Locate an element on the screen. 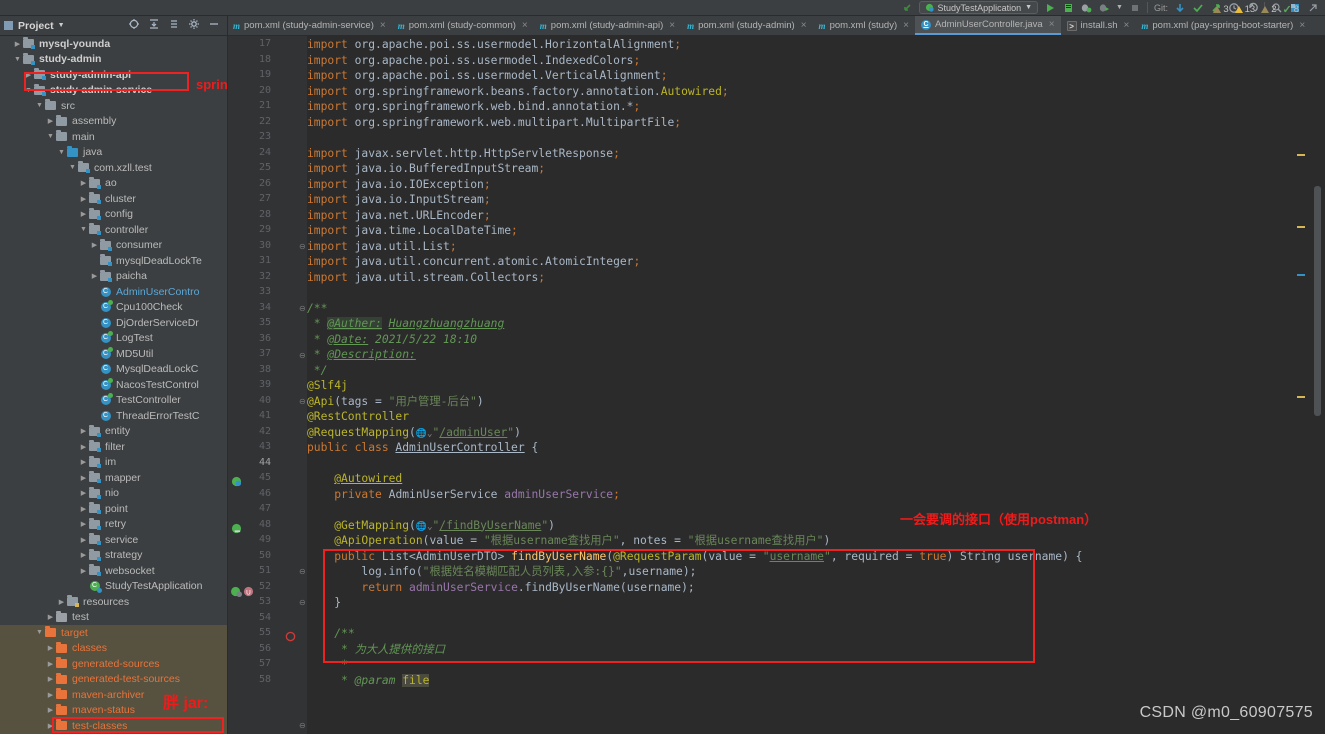 The height and width of the screenshot is (734, 1325). editor-tab-1: m pom.xml (study-common) × is located at coordinates (463, 25).